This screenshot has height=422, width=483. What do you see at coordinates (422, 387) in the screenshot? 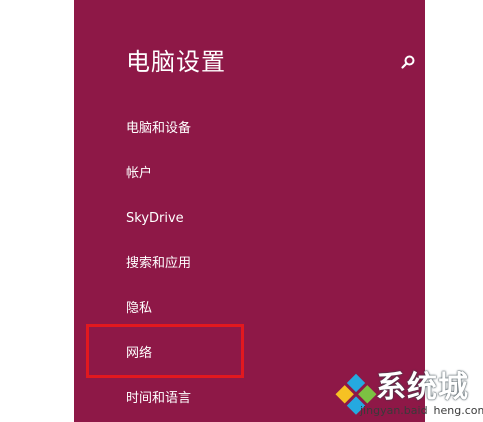
I see `watermark-text: 系统城` at bounding box center [422, 387].